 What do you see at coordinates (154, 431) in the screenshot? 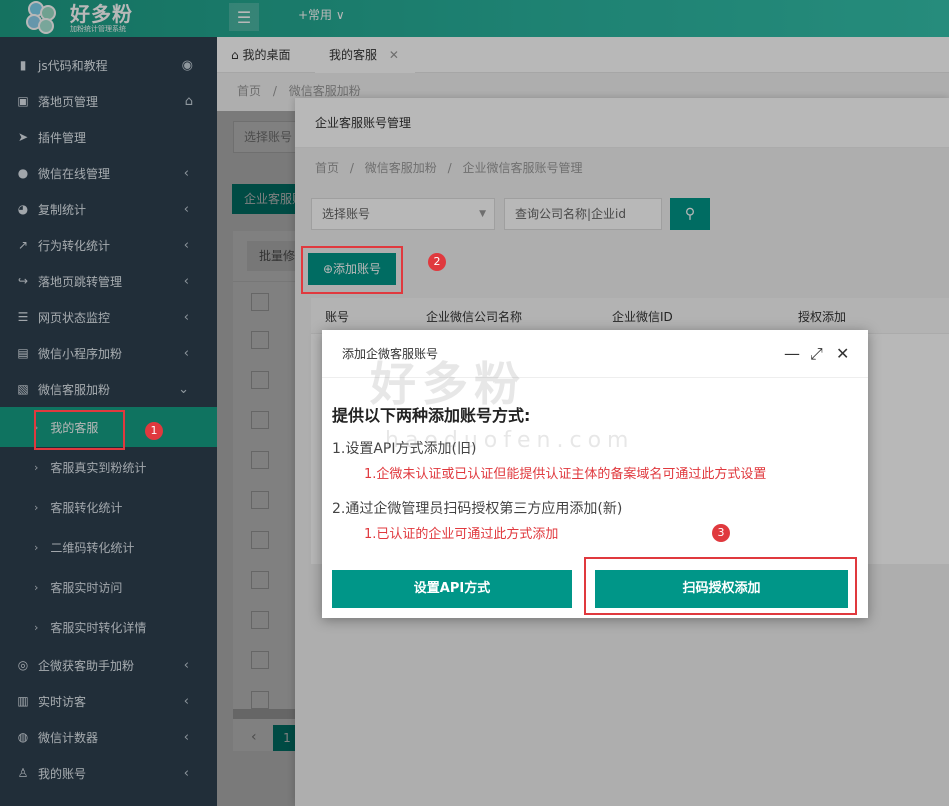
I see `annotation-badge-1: 1` at bounding box center [154, 431].